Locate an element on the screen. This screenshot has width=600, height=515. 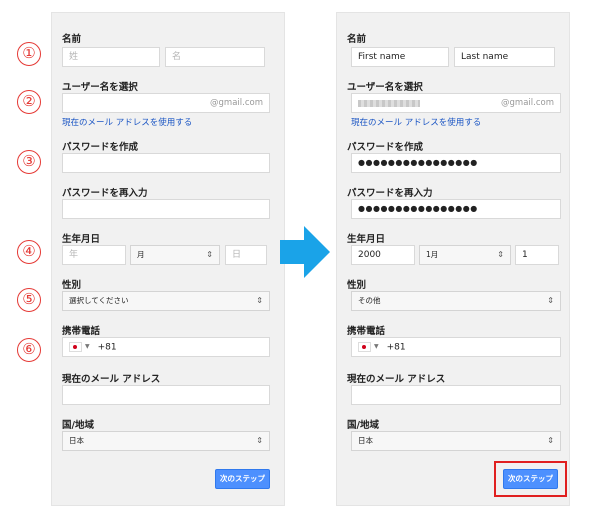
step-number-2: ② is located at coordinates (29, 102).